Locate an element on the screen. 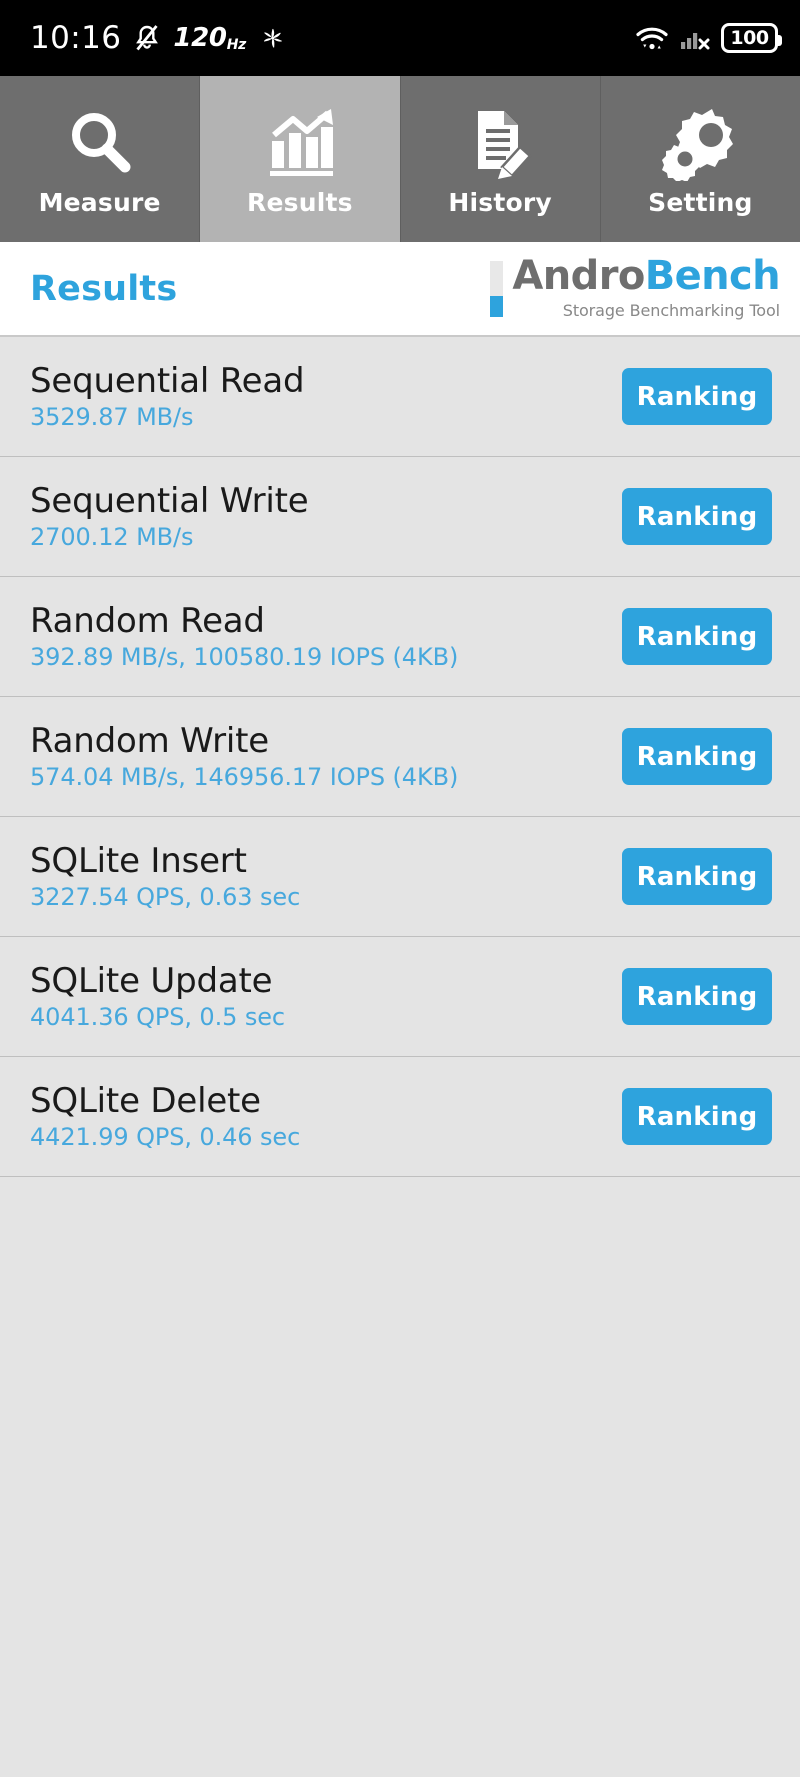 This screenshot has height=1777, width=800. result-value: 4421.99 QPS, 0.46 sec is located at coordinates (165, 1137).